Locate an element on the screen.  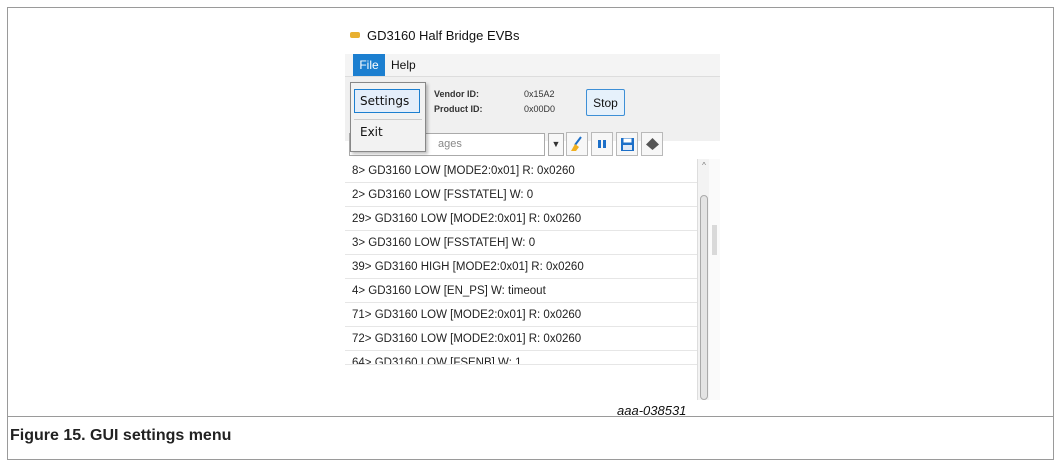
log-row: 72> GD3160 LOW [MODE2:0x01] R: 0x0260 is located at coordinates (521, 339).